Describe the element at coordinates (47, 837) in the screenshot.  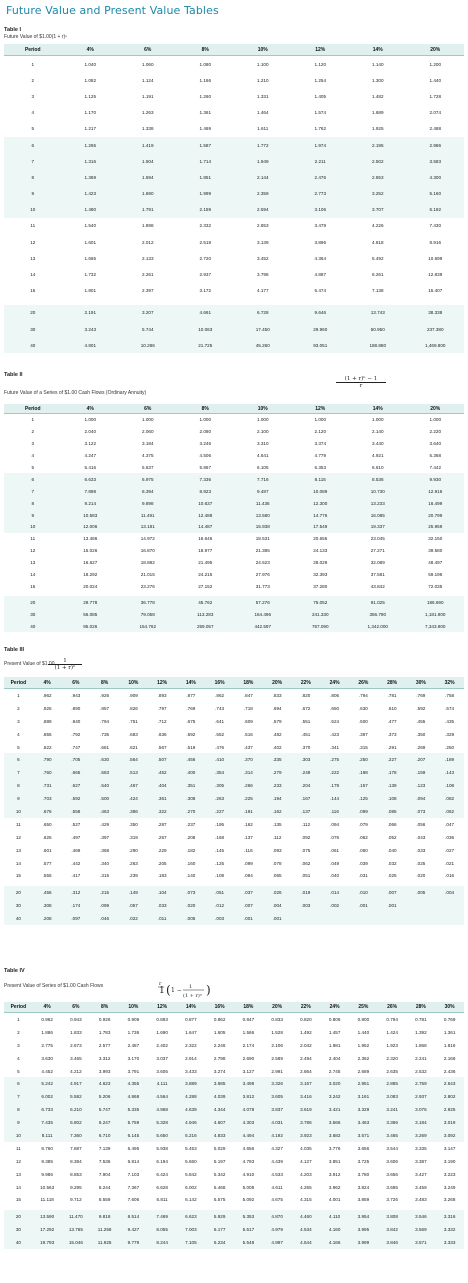
I see `value-cell: .625` at that location.